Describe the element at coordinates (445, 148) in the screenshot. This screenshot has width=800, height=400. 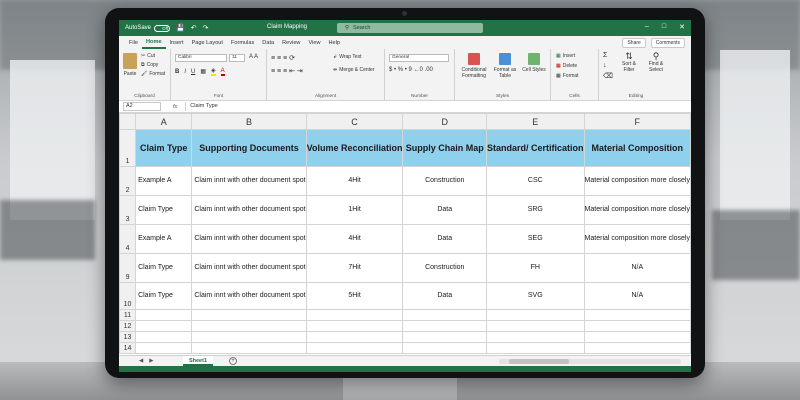
I see `header-cell-supply-chain-map: Supply Chain Map` at that location.